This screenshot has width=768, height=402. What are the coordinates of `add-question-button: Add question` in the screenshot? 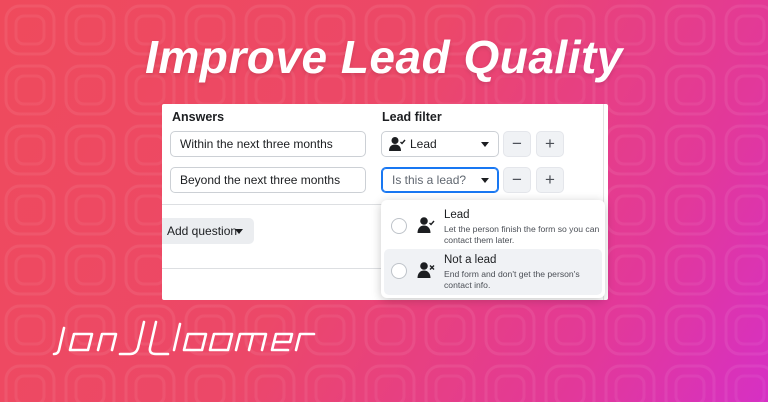 It's located at (208, 231).